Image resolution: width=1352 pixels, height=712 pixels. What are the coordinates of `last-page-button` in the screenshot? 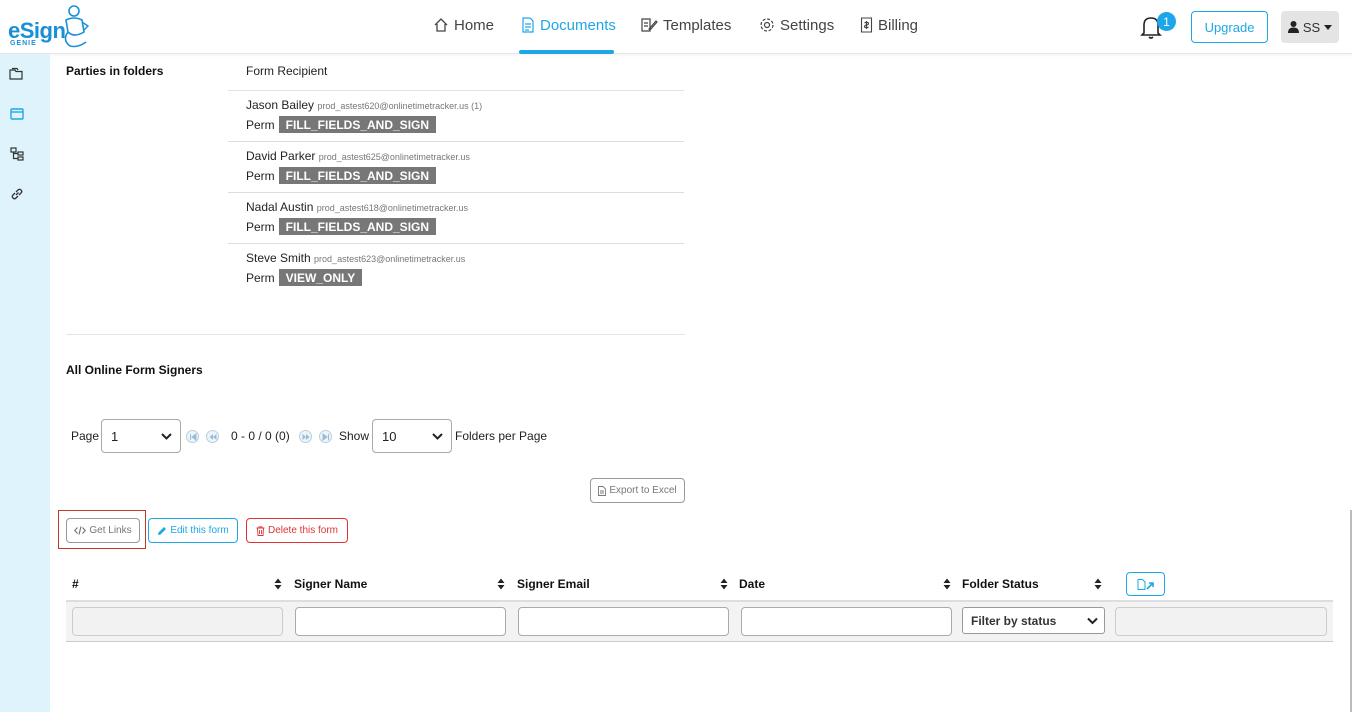 It's located at (325, 436).